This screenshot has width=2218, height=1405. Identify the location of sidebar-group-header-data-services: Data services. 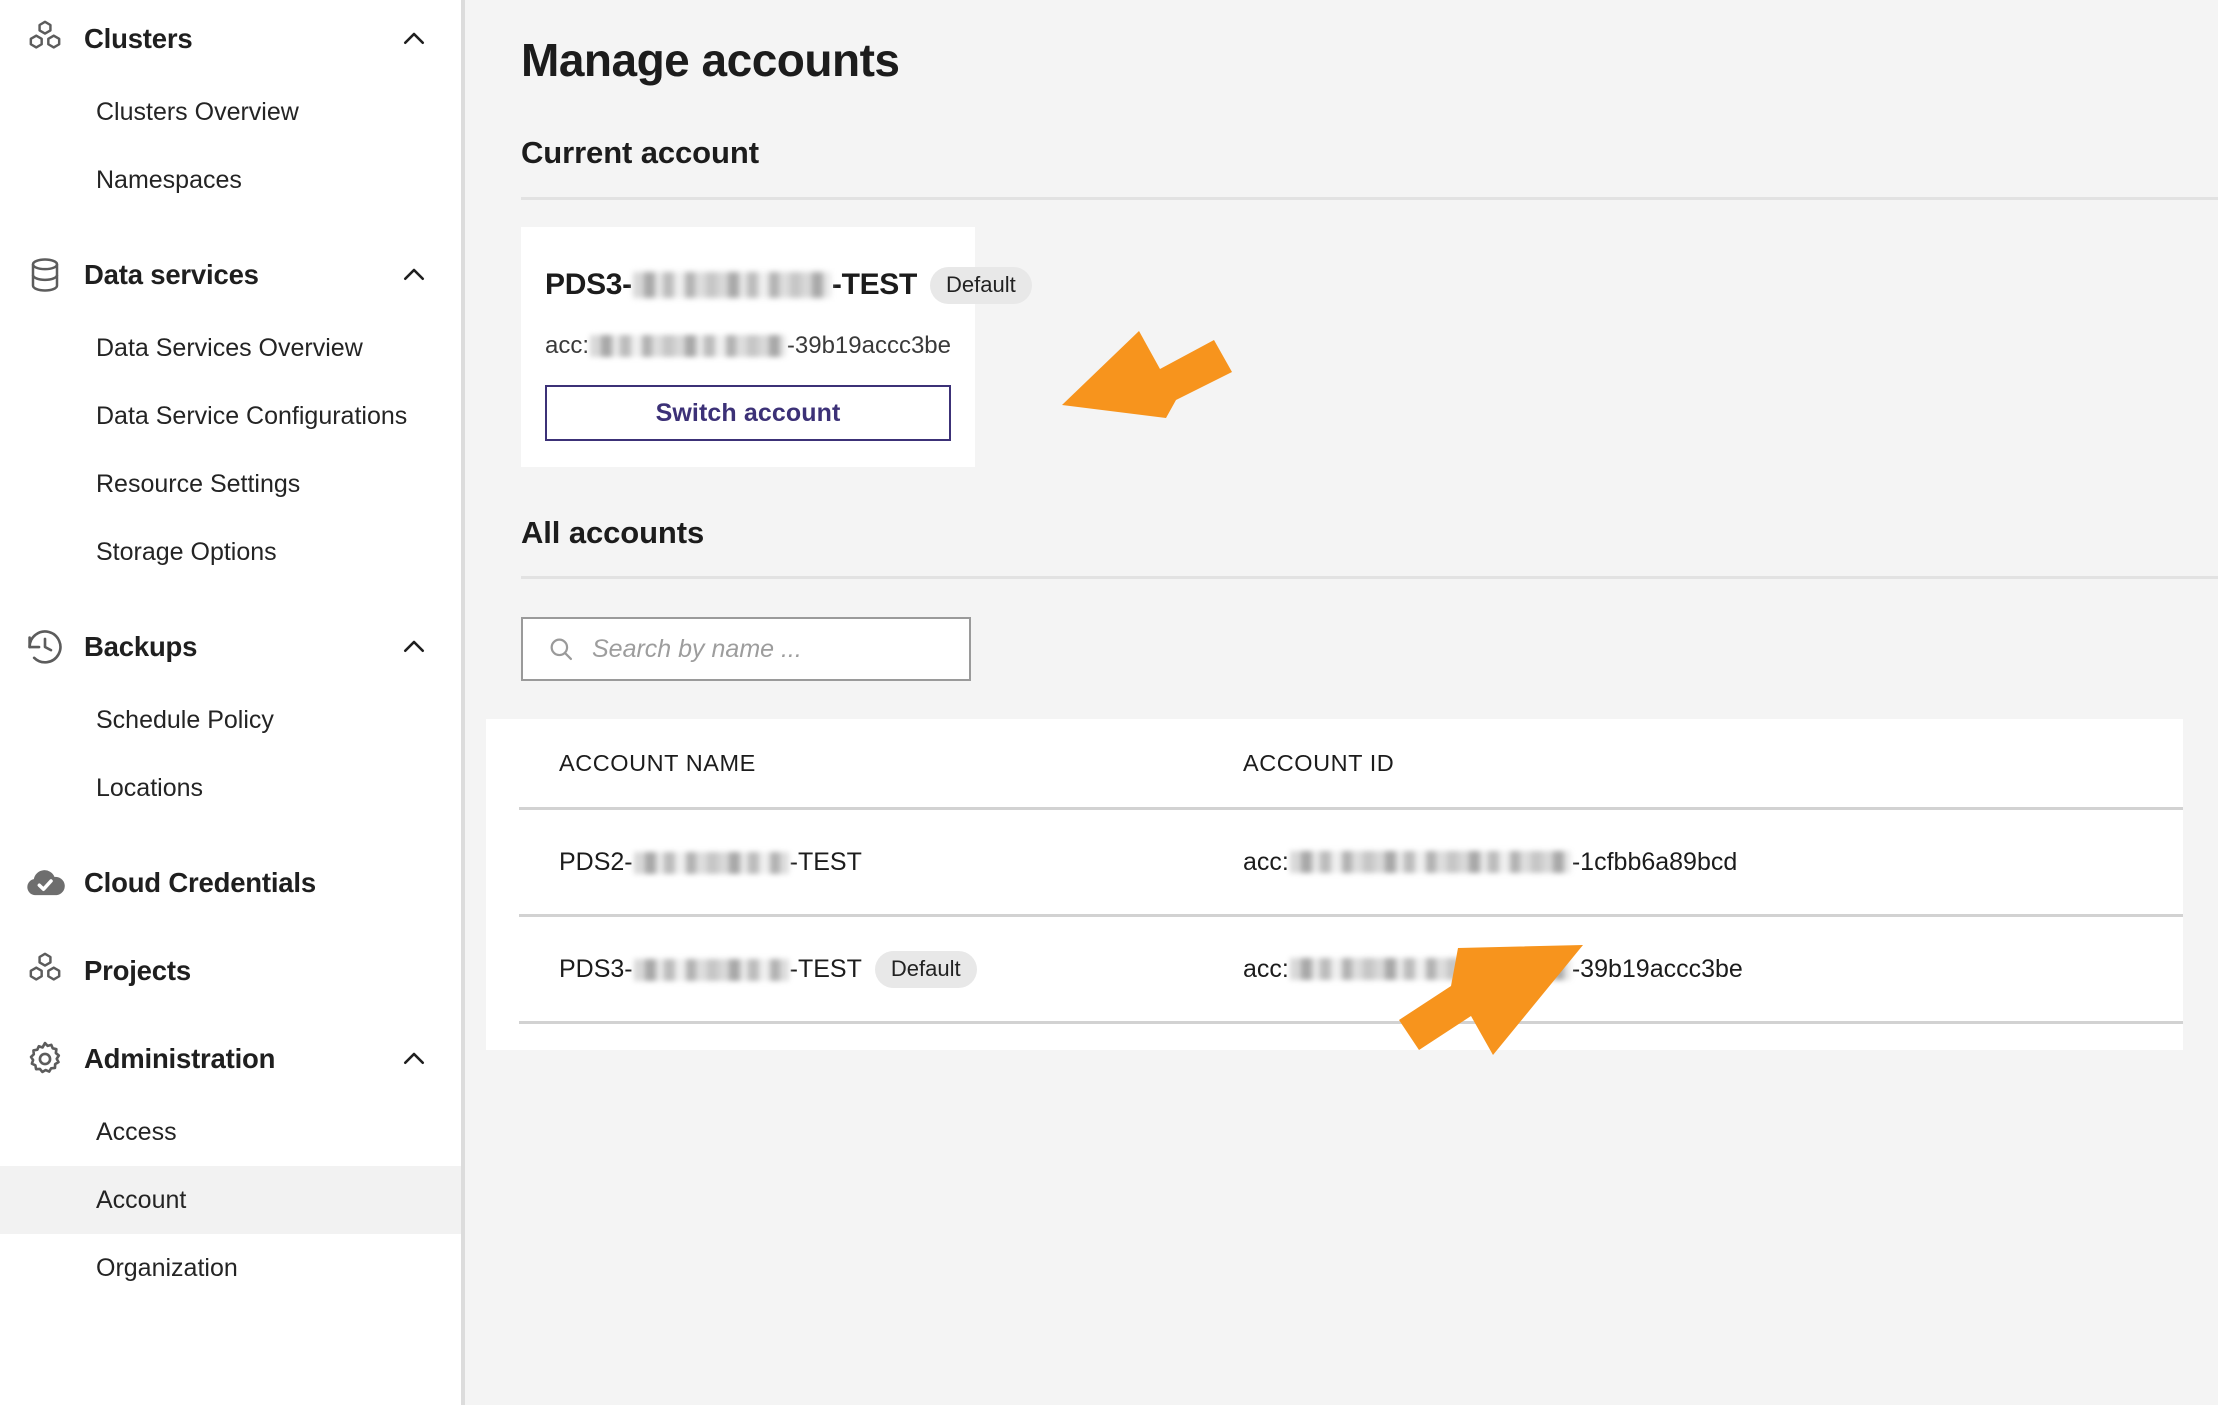
(230, 275).